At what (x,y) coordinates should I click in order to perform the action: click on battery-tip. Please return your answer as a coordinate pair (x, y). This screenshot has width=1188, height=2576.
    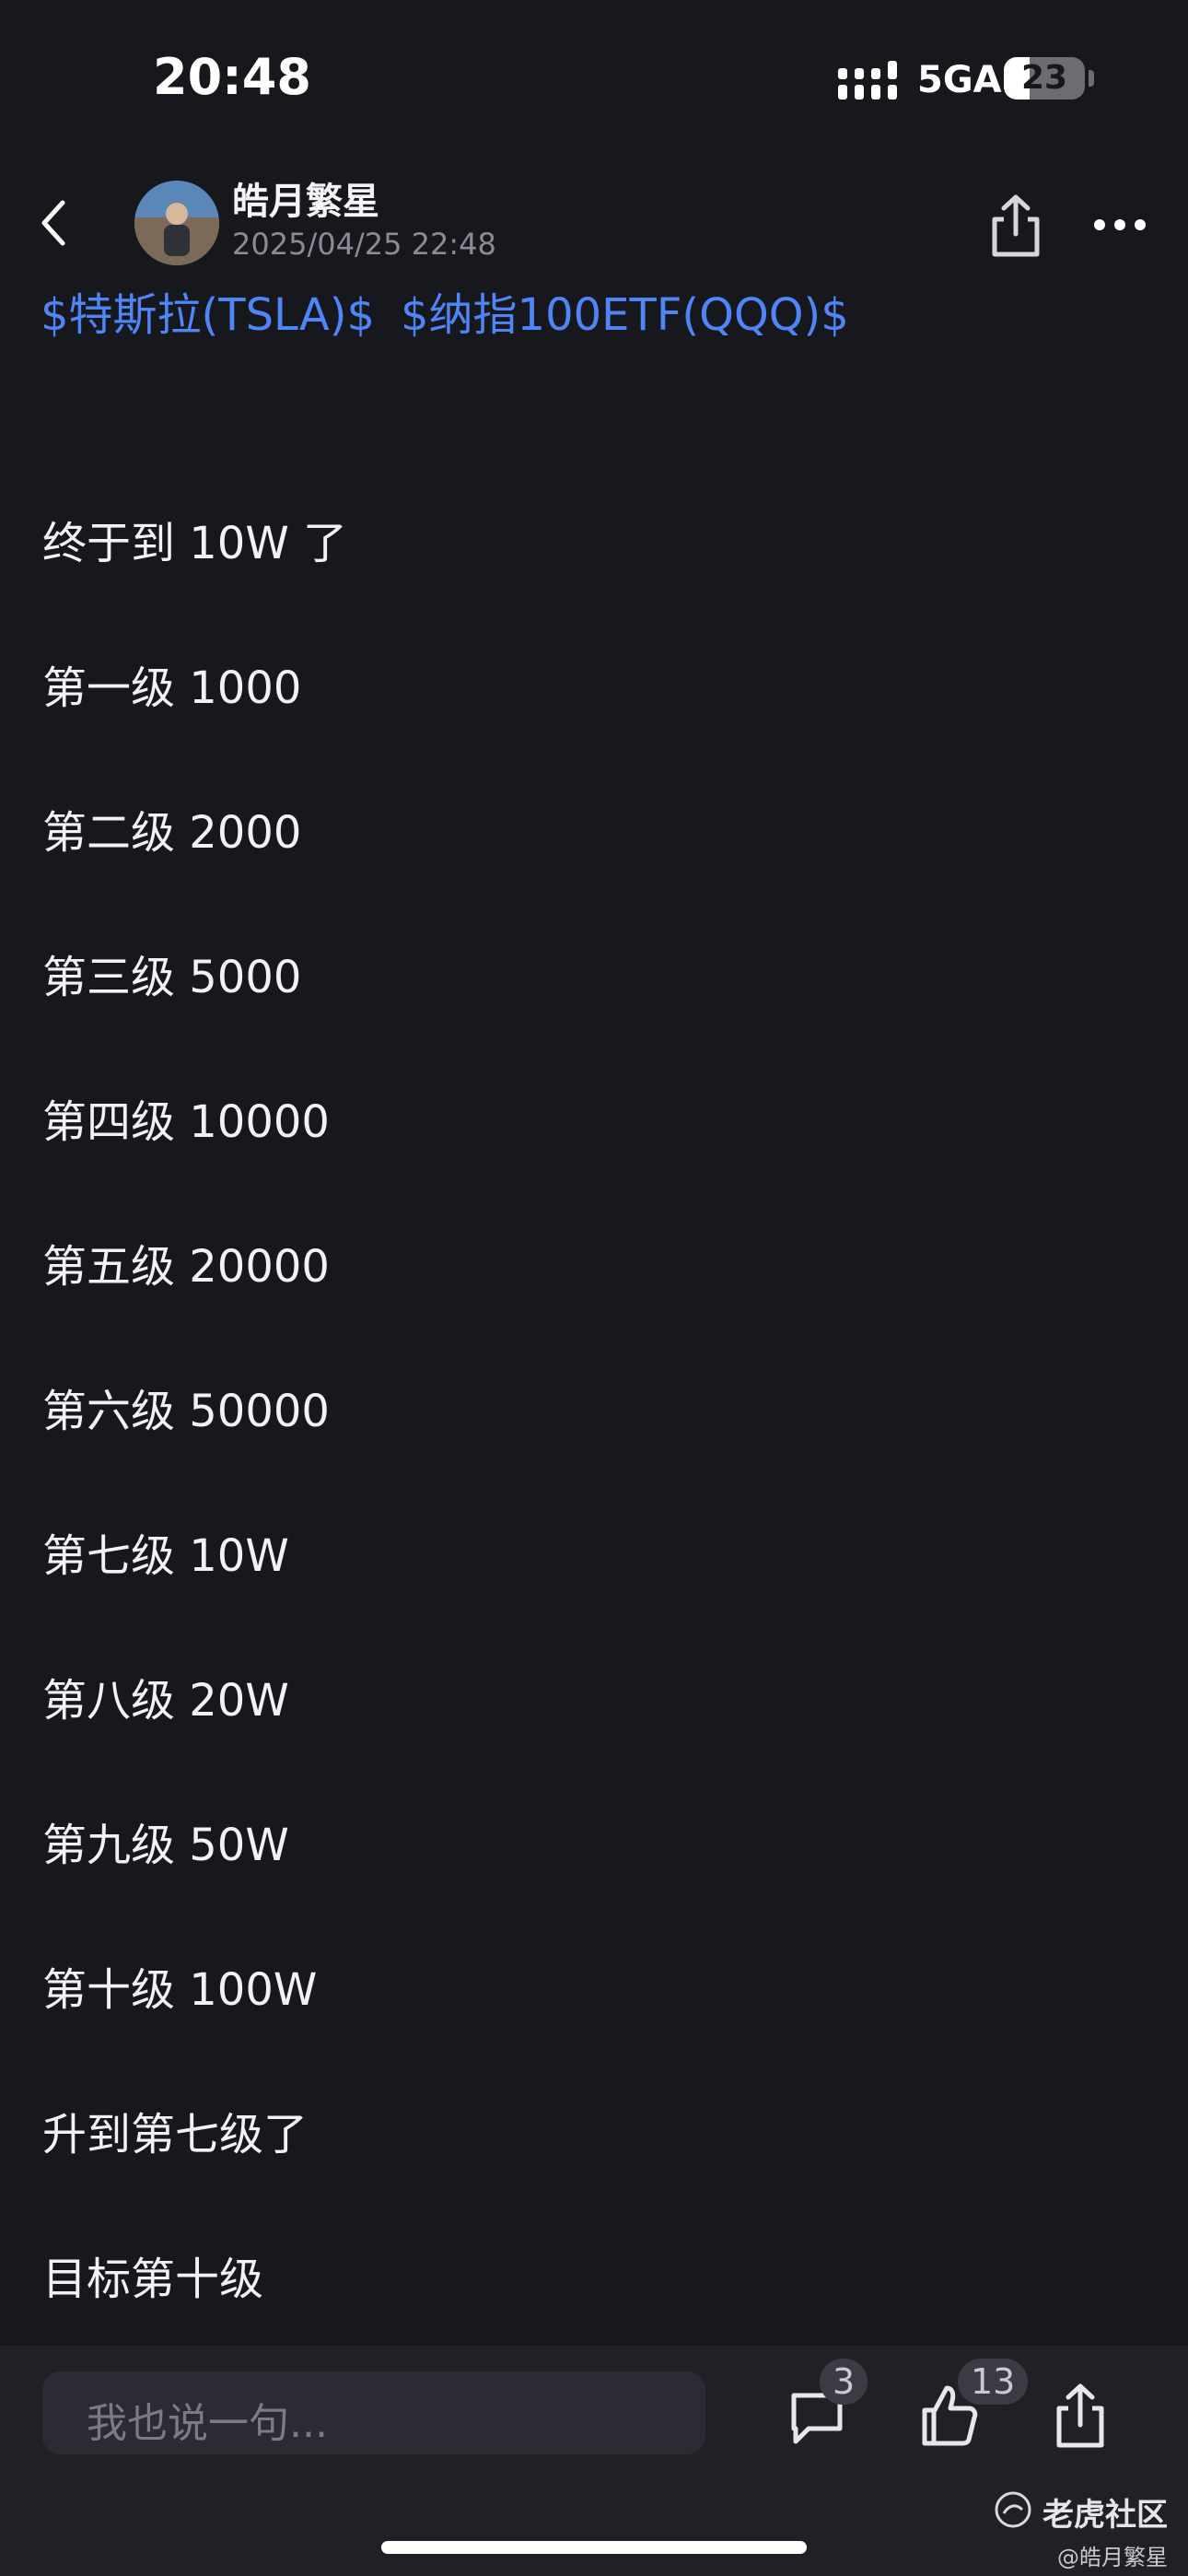
    Looking at the image, I should click on (1091, 78).